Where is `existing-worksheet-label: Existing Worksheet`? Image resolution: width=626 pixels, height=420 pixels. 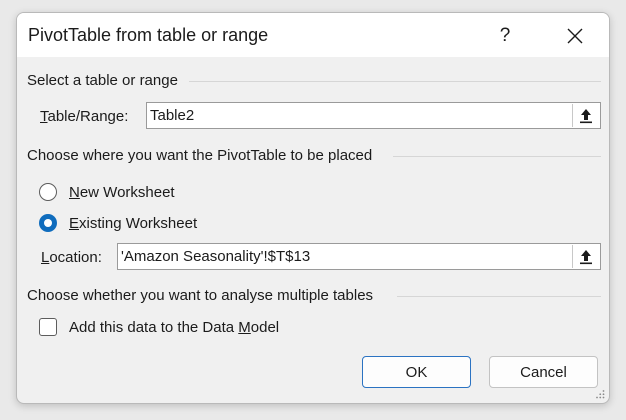
existing-worksheet-label: Existing Worksheet is located at coordinates (133, 223).